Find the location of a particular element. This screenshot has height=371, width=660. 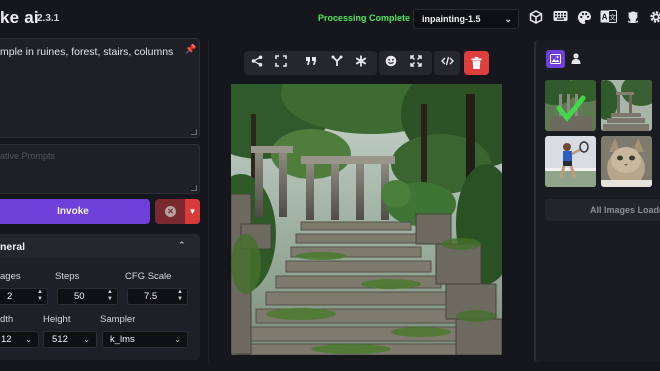

panel-divider is located at coordinates (208, 201).